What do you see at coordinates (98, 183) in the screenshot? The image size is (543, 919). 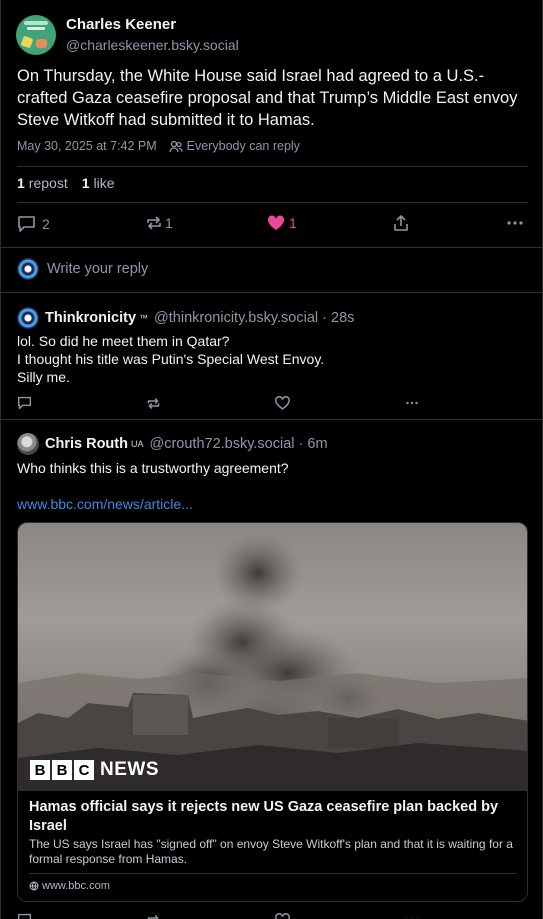 I see `like-stat: 1 like` at bounding box center [98, 183].